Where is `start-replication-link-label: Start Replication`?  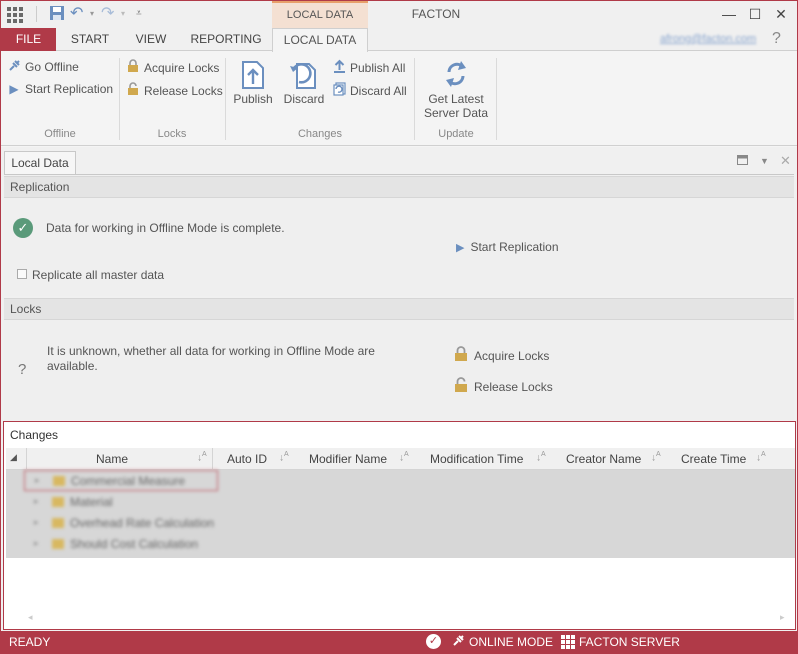 start-replication-link-label: Start Replication is located at coordinates (514, 247).